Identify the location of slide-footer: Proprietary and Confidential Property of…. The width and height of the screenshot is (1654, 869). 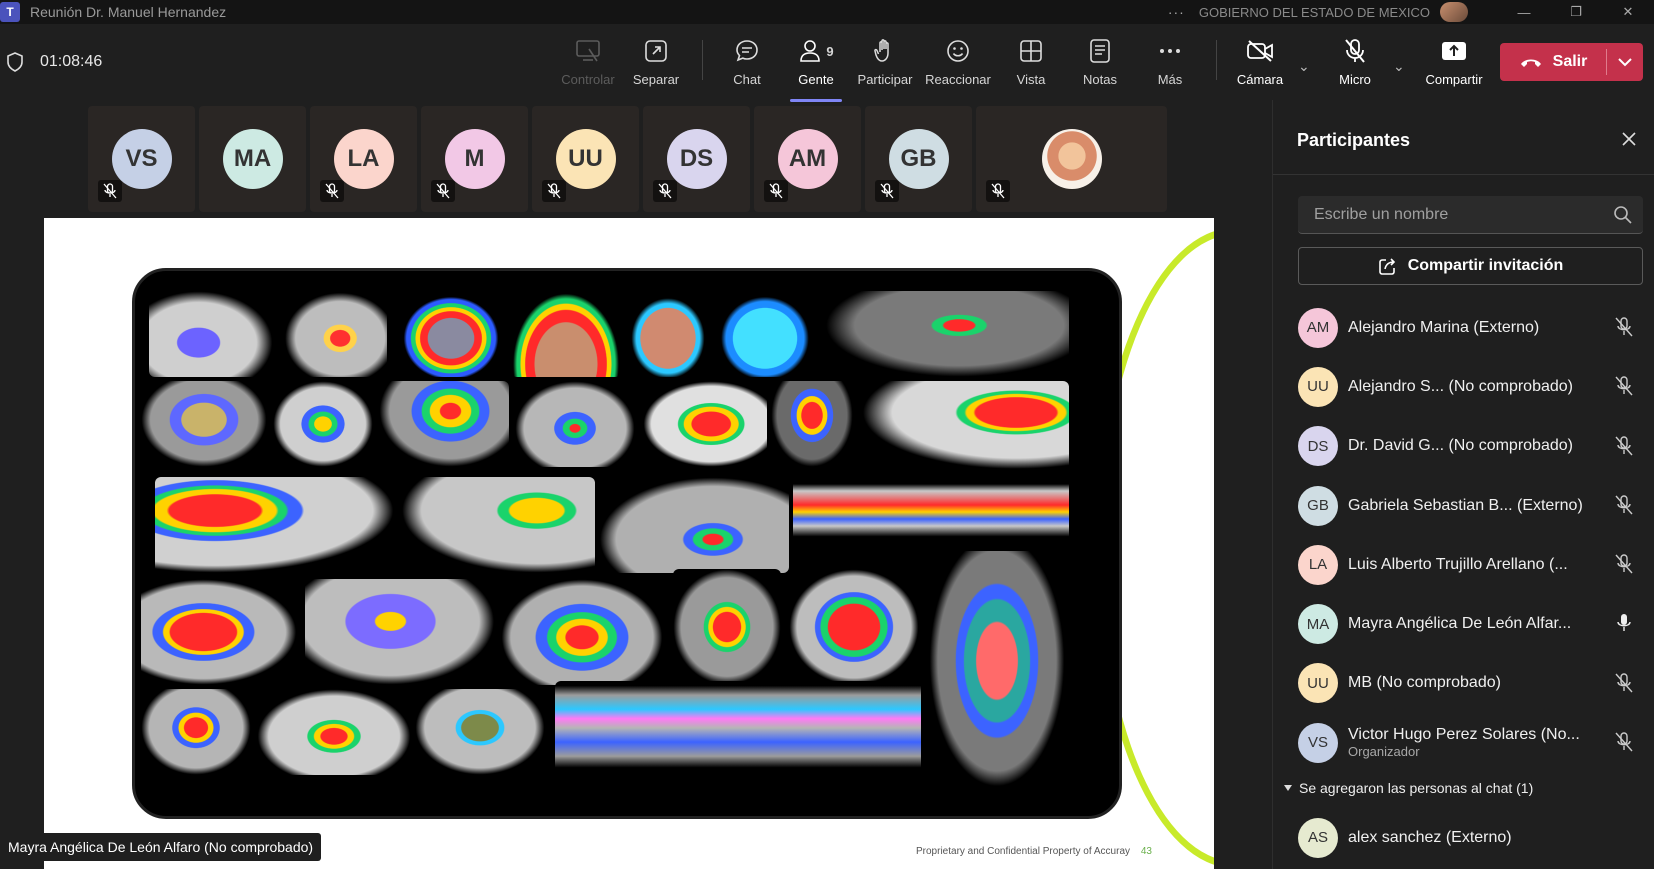
(1023, 851).